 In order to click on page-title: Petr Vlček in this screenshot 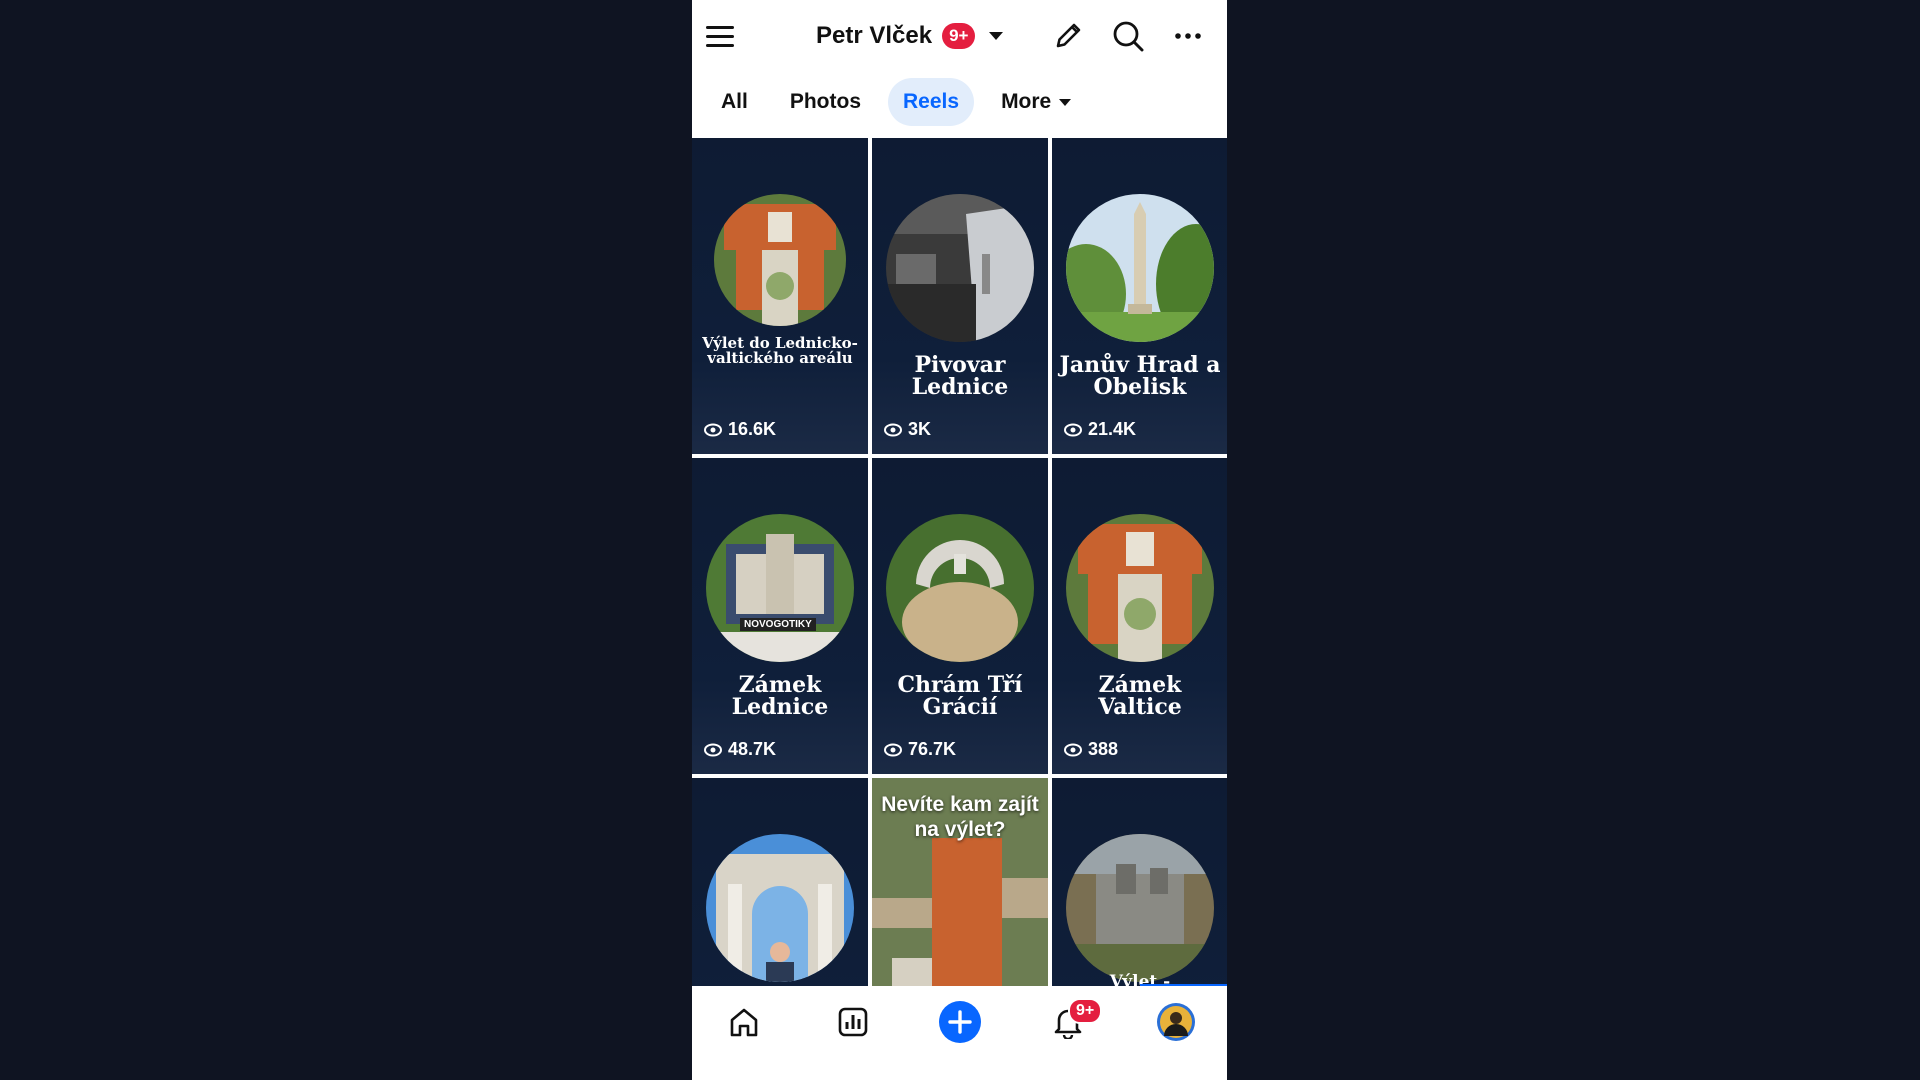, I will do `click(874, 35)`.